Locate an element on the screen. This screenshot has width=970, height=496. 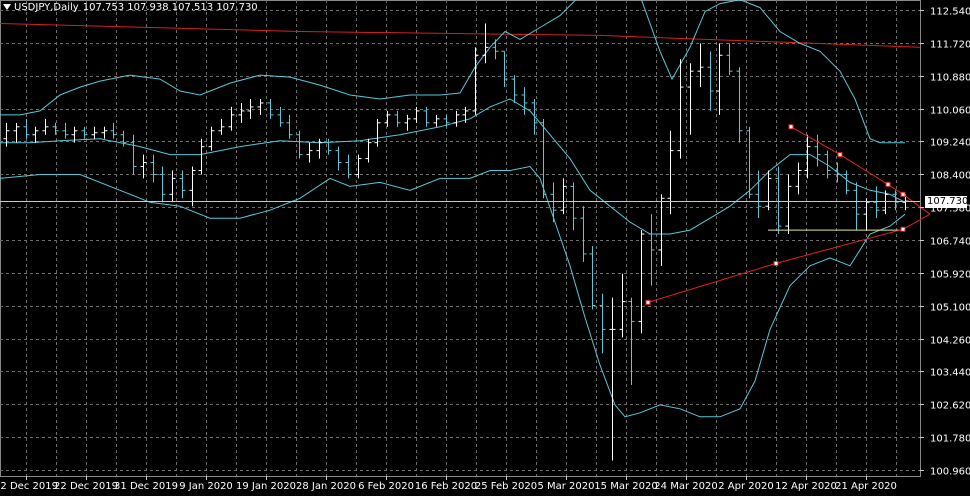
y-tick-label: 103.440 is located at coordinates (950, 373).